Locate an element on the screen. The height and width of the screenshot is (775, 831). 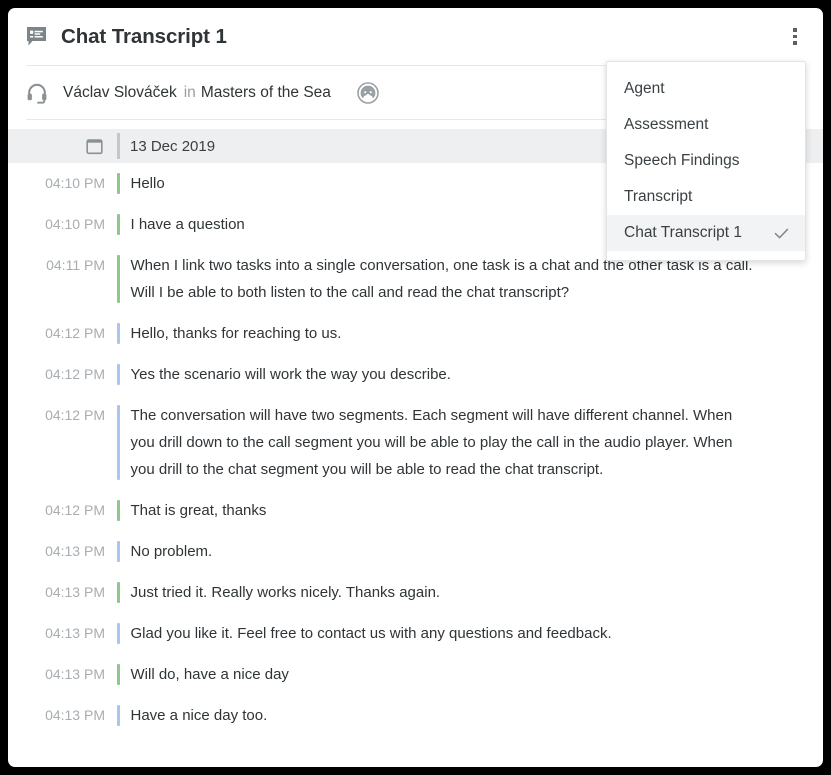
message-line: I have a question is located at coordinates (187, 224).